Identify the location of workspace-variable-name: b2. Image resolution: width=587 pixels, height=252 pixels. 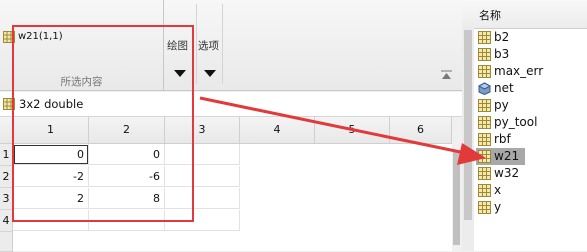
(502, 37).